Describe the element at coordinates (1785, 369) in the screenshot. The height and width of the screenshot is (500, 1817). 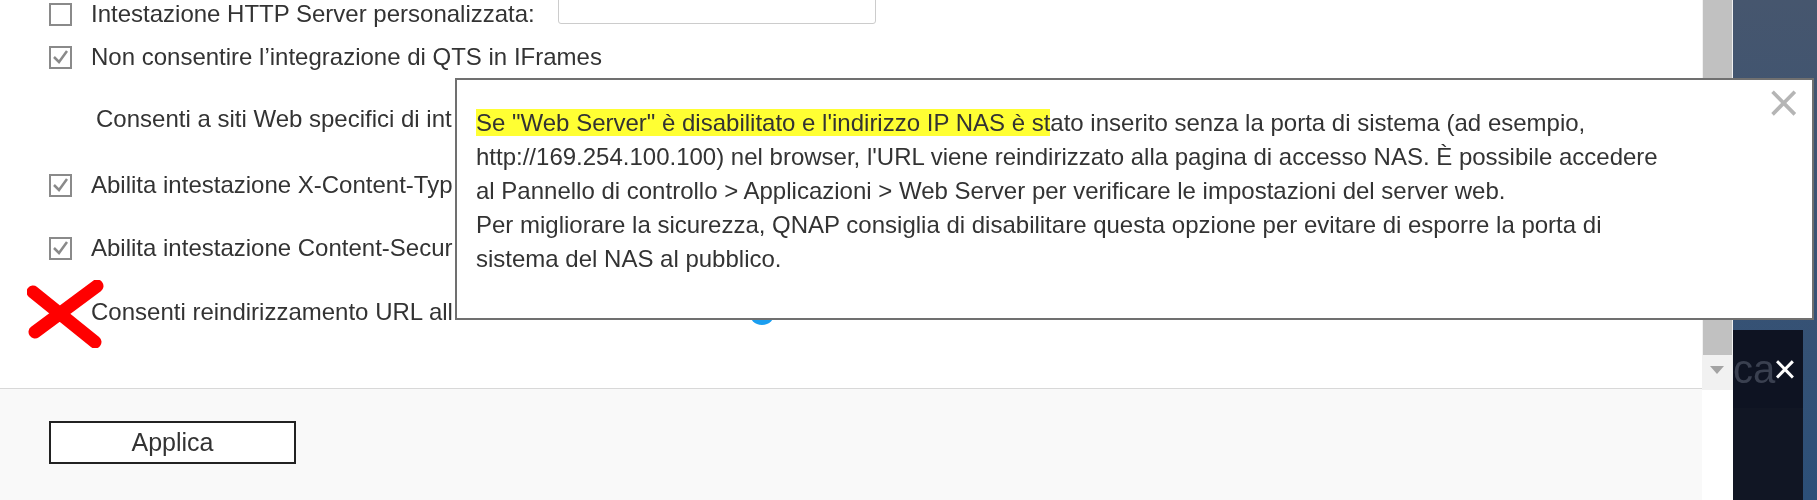
I see `close-button: ×` at that location.